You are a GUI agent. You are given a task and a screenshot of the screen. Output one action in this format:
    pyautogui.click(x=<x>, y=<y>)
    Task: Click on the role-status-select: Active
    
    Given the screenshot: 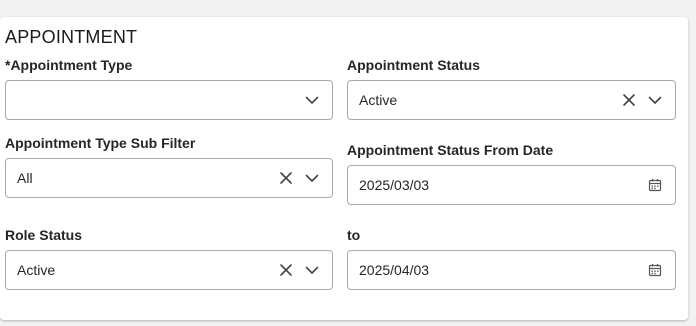 What is the action you would take?
    pyautogui.click(x=169, y=270)
    